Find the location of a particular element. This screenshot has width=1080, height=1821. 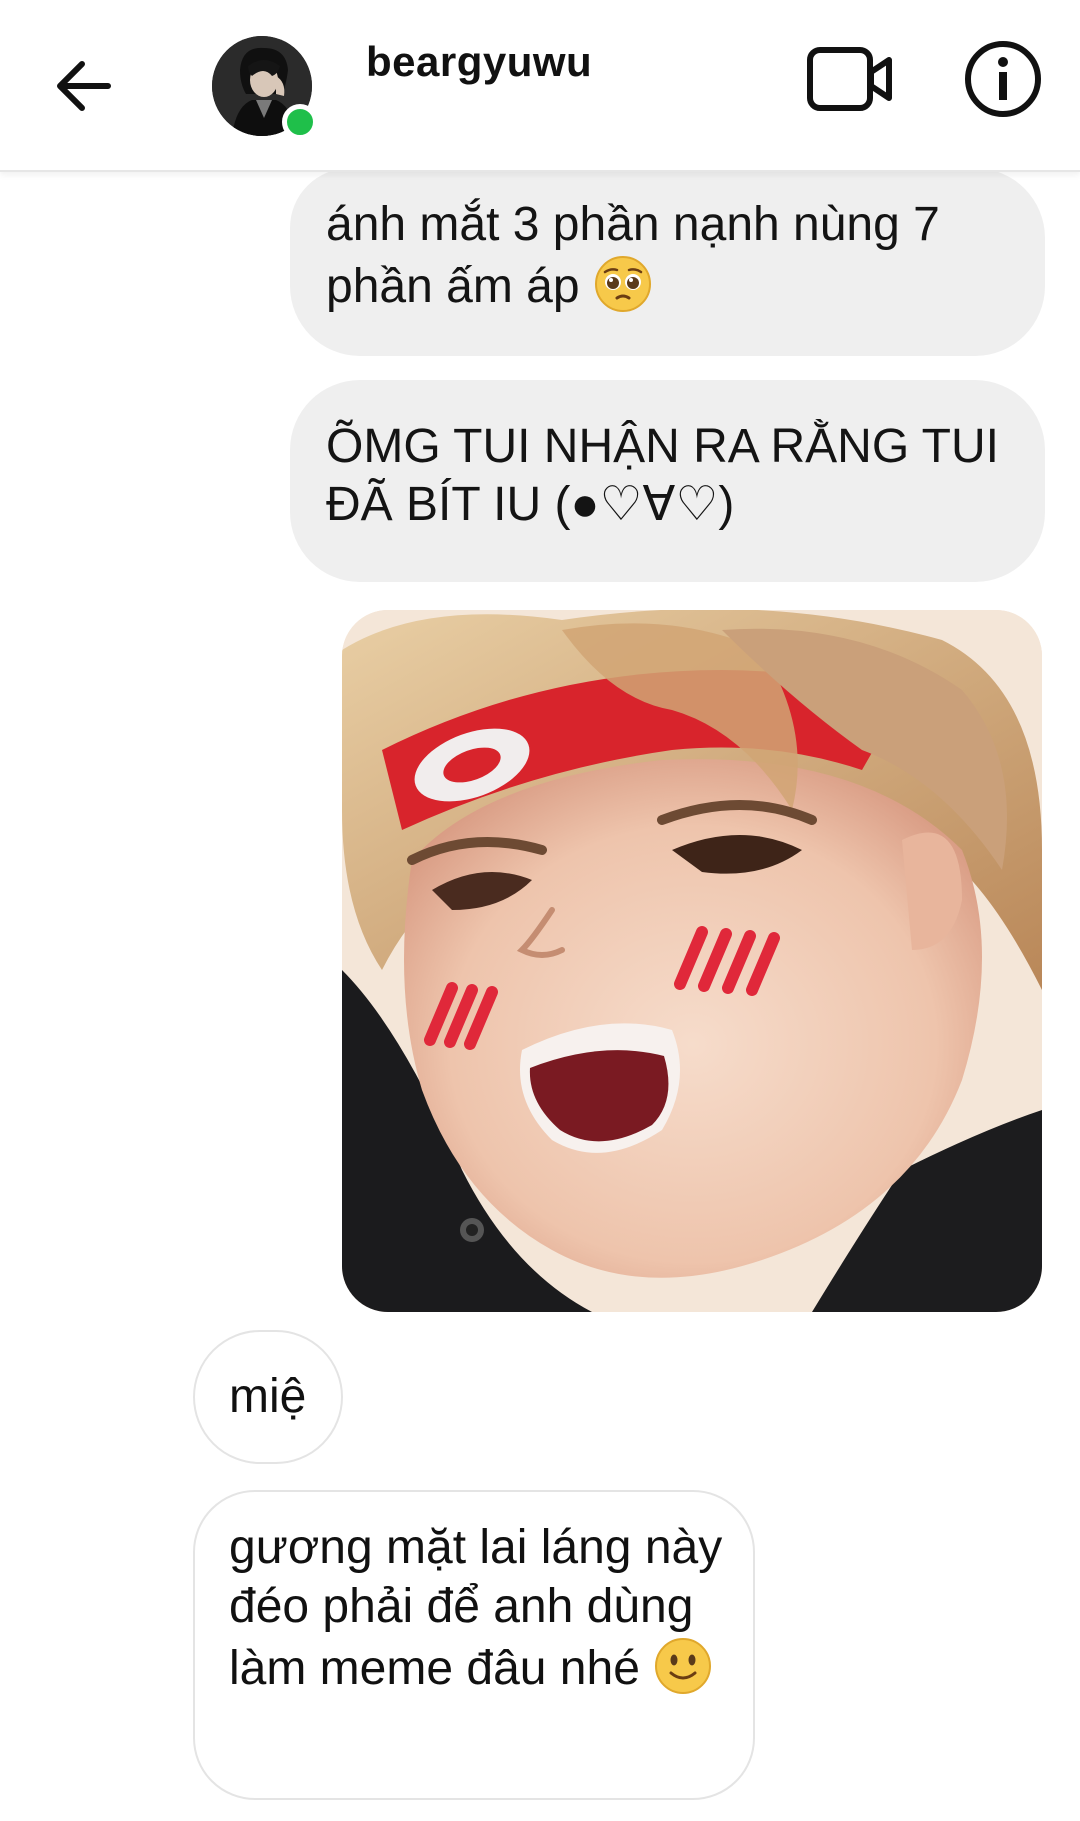

slightly-smiling-face-emoji-icon is located at coordinates (683, 1666).